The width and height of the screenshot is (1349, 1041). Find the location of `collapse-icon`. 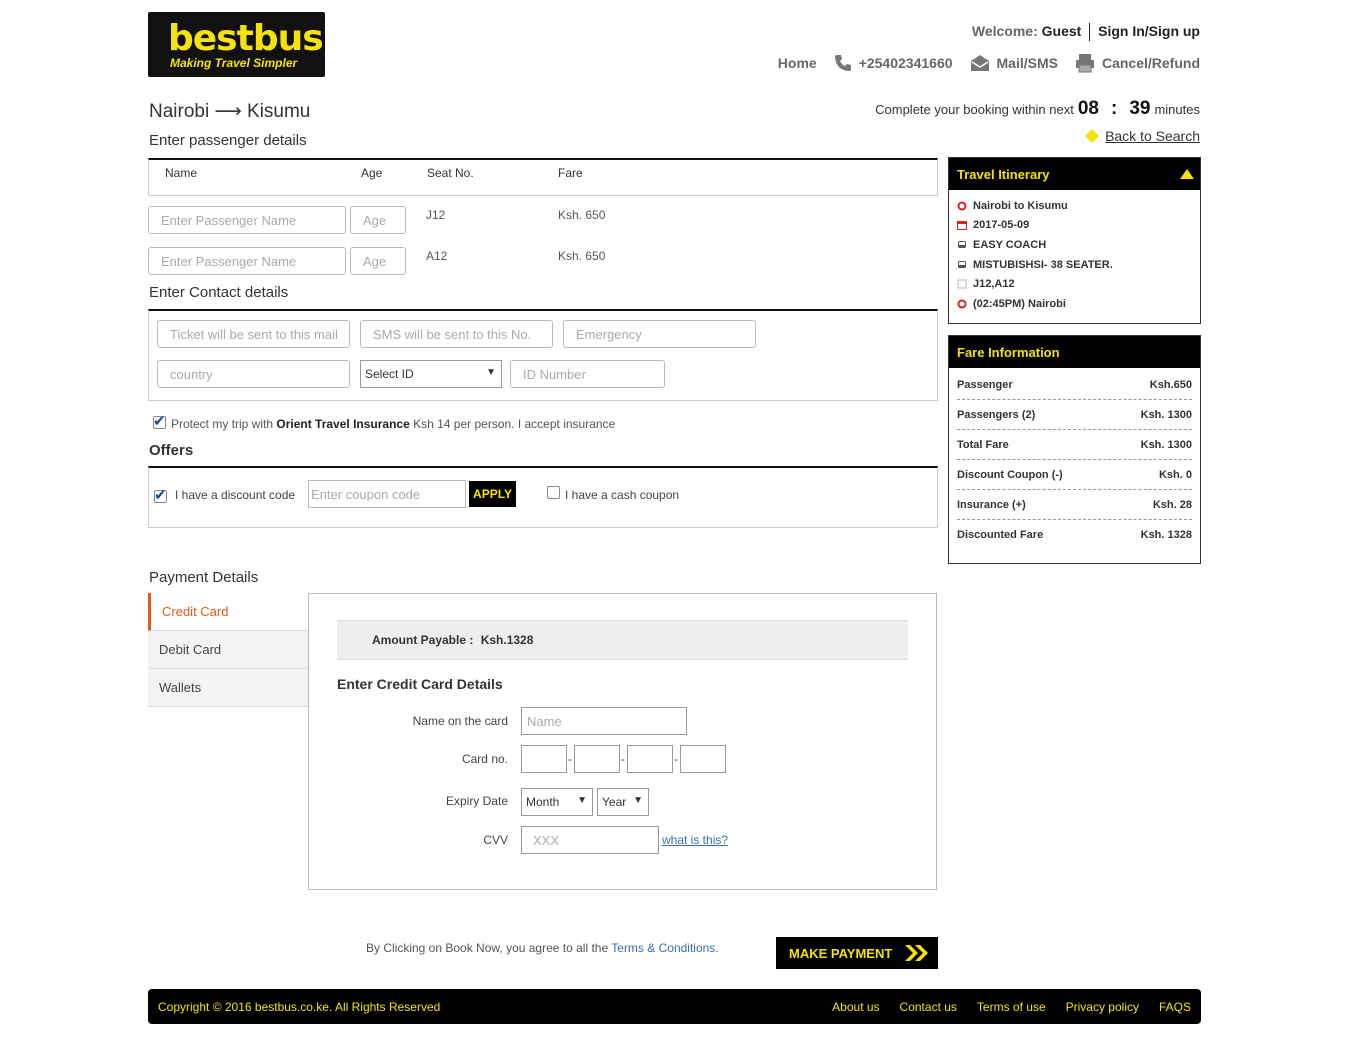

collapse-icon is located at coordinates (1187, 174).